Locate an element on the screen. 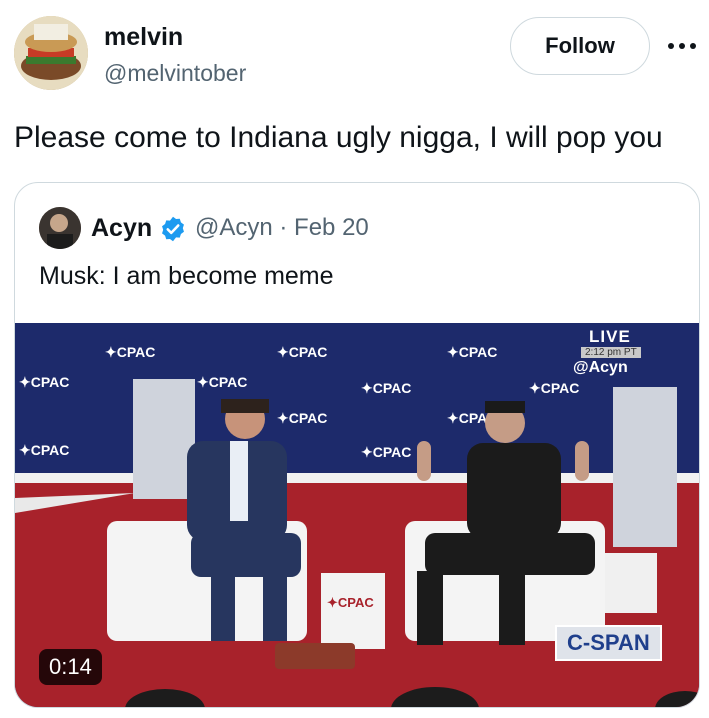  live-badge: LIVE is located at coordinates (610, 336).